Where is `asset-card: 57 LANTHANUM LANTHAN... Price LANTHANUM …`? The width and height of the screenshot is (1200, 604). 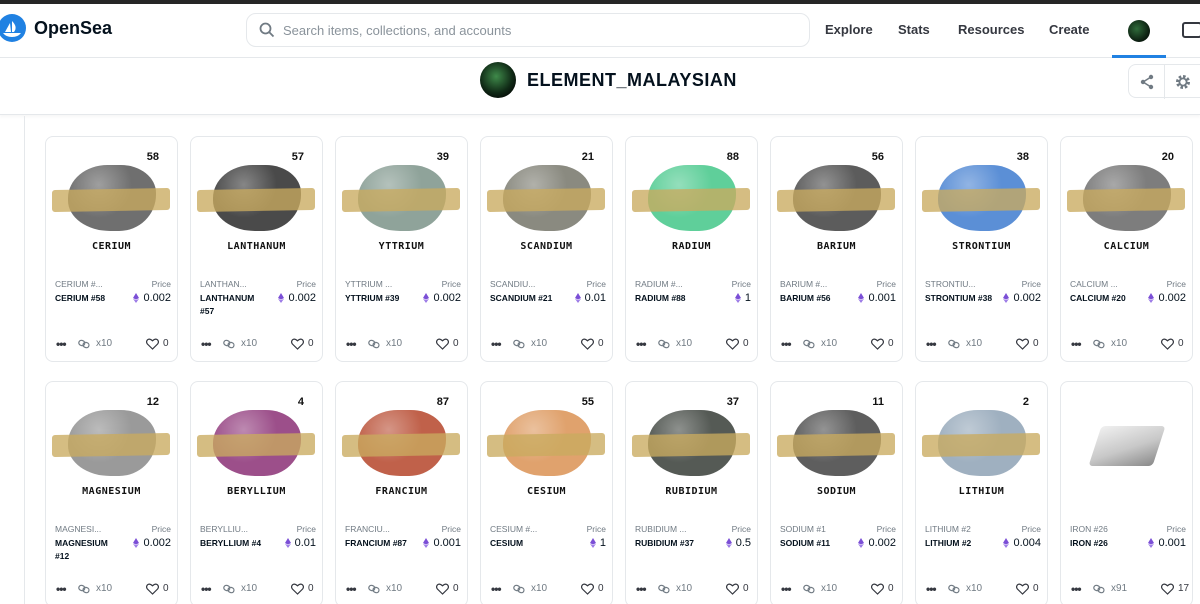 asset-card: 57 LANTHANUM LANTHAN... Price LANTHANUM … is located at coordinates (256, 249).